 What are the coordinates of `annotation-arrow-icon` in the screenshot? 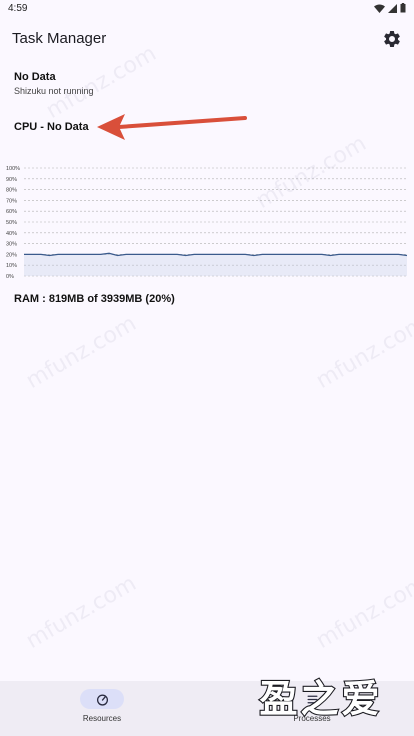 It's located at (172, 127).